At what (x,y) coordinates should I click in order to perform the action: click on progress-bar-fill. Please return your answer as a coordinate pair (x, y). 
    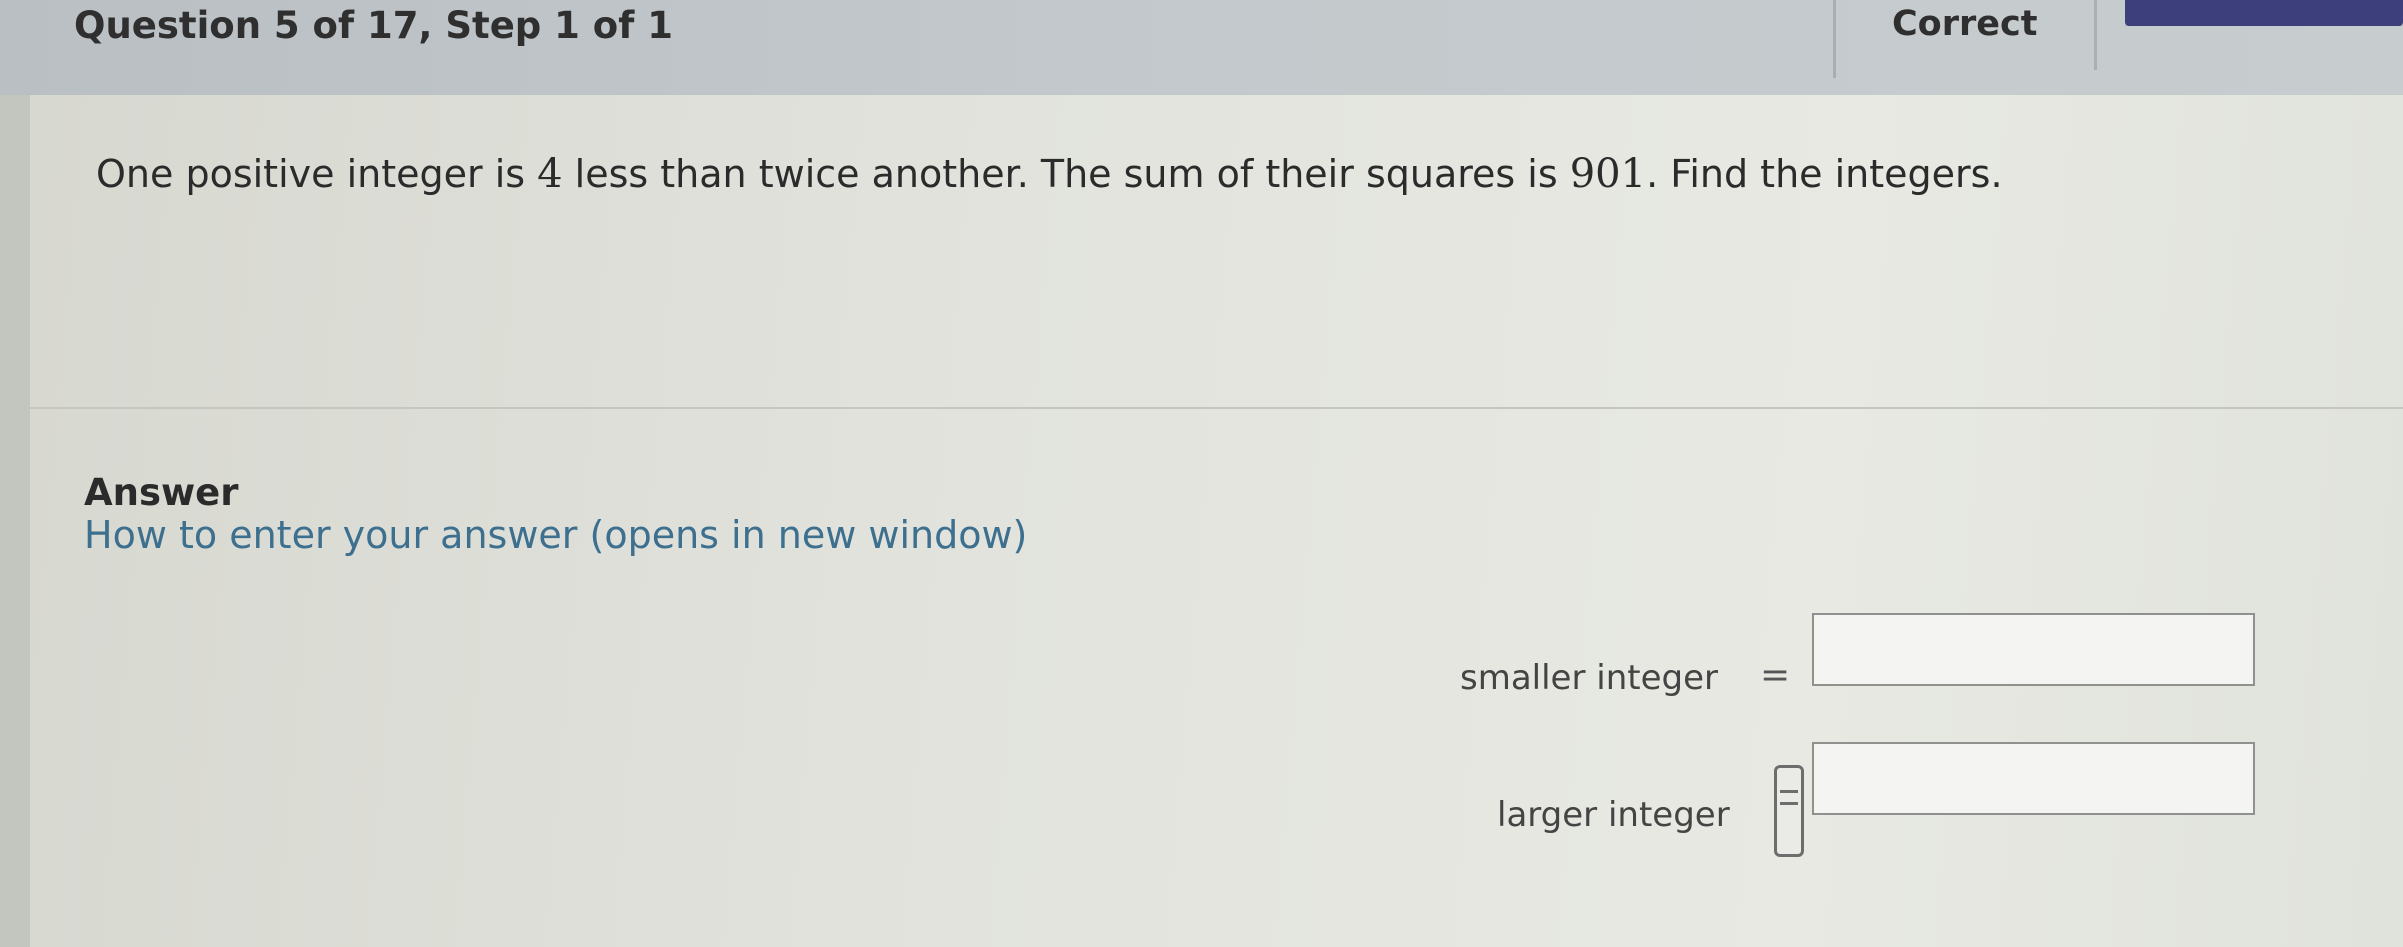
    Looking at the image, I should click on (2264, 13).